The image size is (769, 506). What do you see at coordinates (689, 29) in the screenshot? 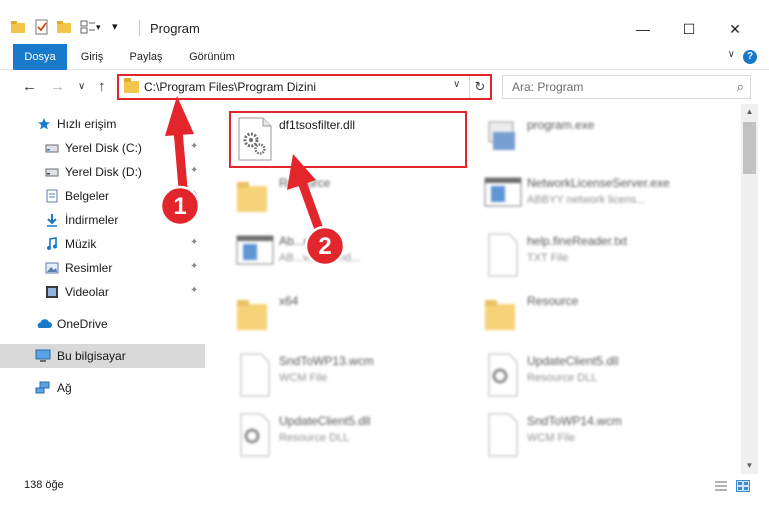
I see `maximize-button: ☐` at bounding box center [689, 29].